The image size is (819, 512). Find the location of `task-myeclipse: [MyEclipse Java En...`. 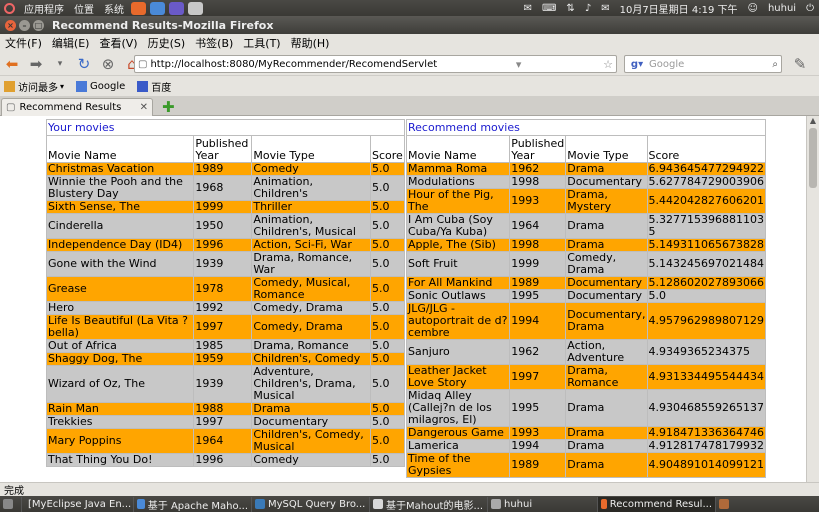

task-myeclipse: [MyEclipse Java En... is located at coordinates (78, 504).